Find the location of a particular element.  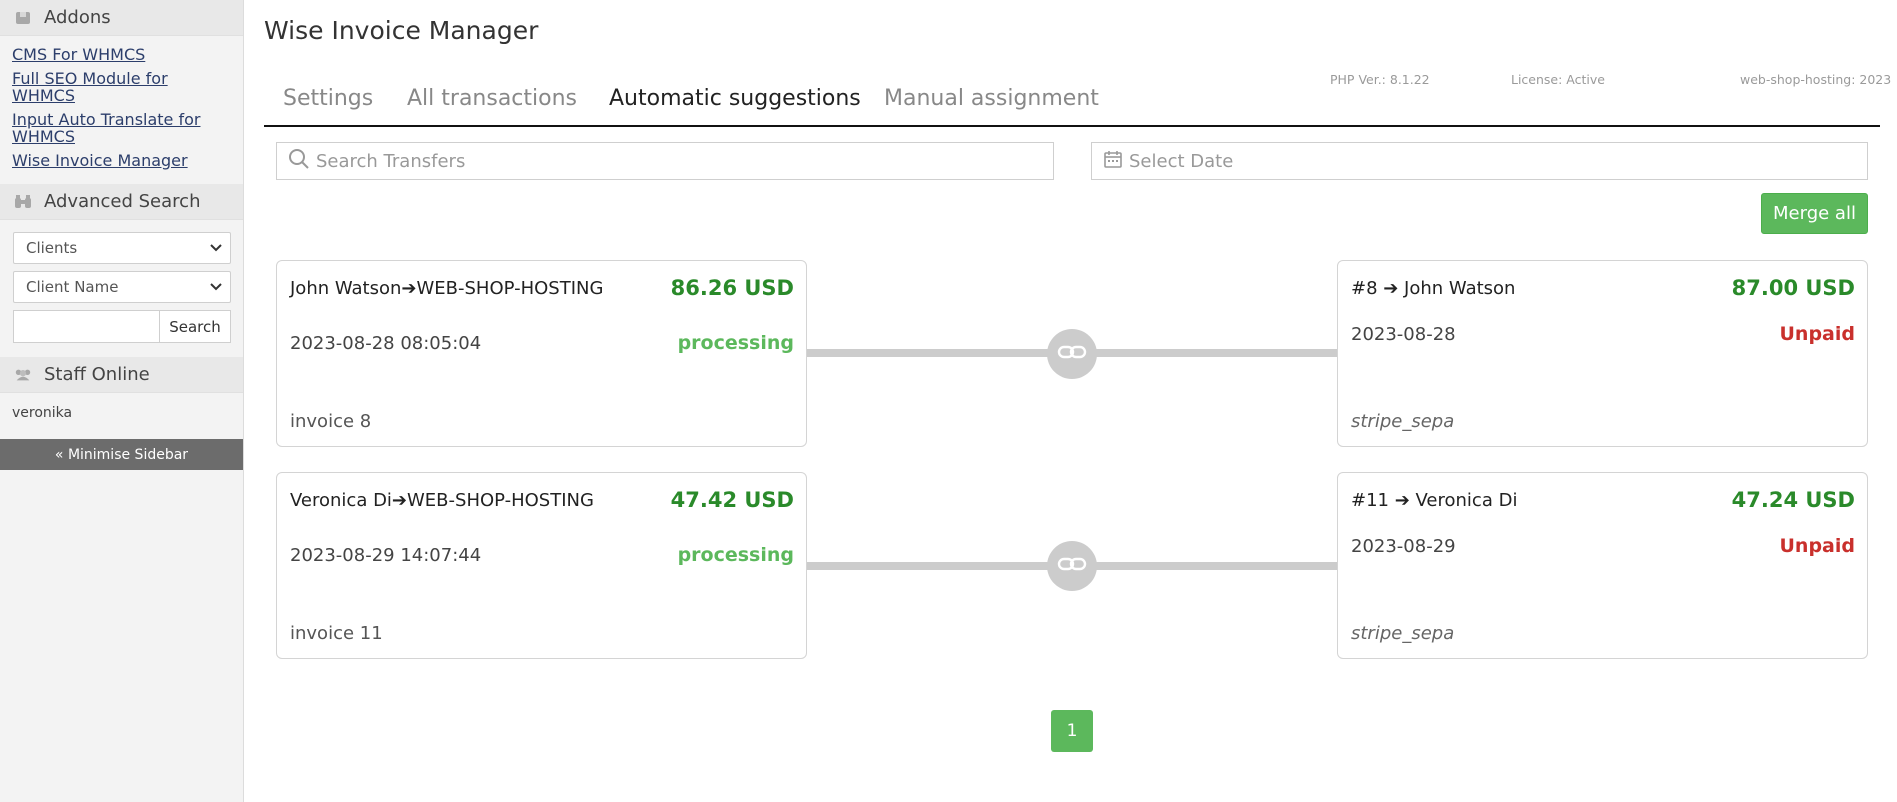

sidebar-search-button: Search is located at coordinates (195, 326).